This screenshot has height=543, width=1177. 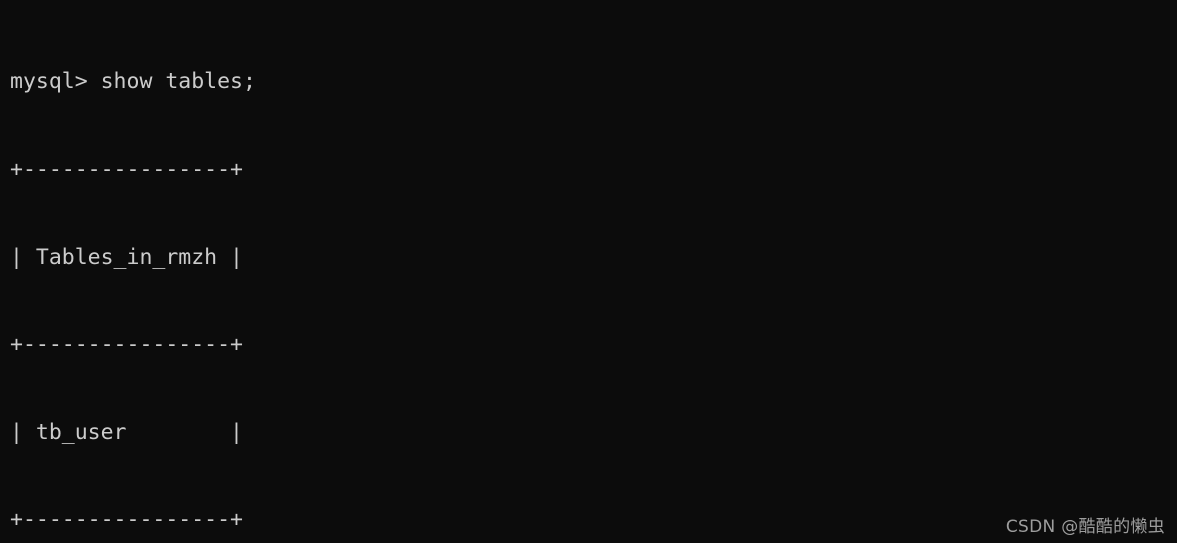 I want to click on terminal-line-table-row-tb-user: | tb_user |, so click(x=126, y=432).